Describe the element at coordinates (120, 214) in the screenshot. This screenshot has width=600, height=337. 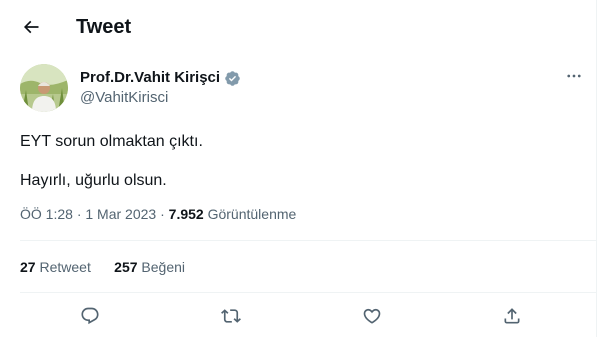
I see `tweet-date: 1 Mar 2023` at that location.